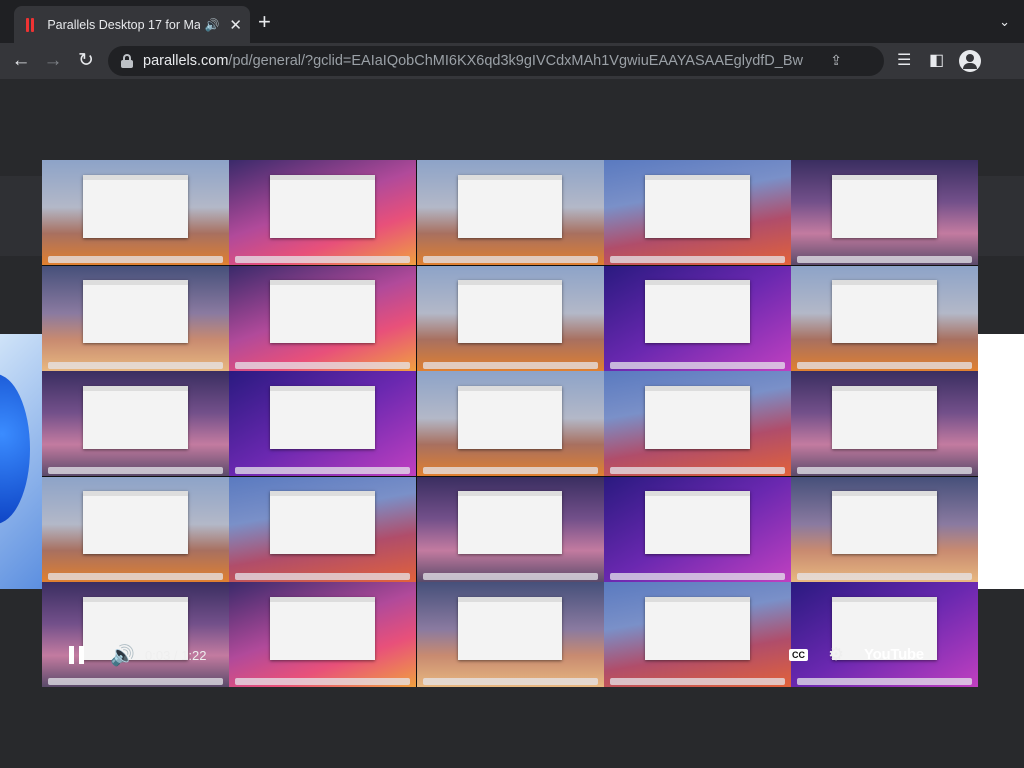 The width and height of the screenshot is (1024, 768). Describe the element at coordinates (124, 24) in the screenshot. I see `tab-title: Parallels Desktop 17 for Mac` at that location.